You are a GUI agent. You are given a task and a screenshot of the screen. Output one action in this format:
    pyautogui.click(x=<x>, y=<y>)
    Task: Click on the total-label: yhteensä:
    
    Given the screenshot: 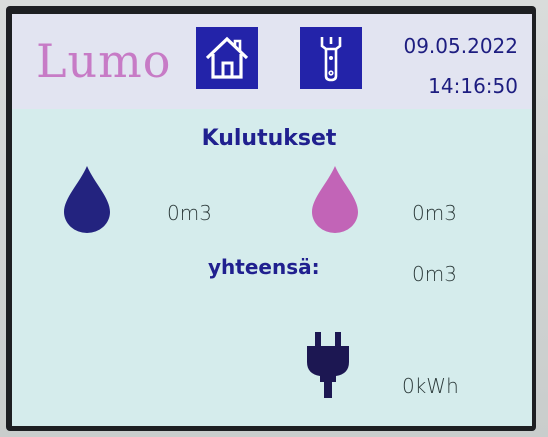 What is the action you would take?
    pyautogui.click(x=264, y=267)
    